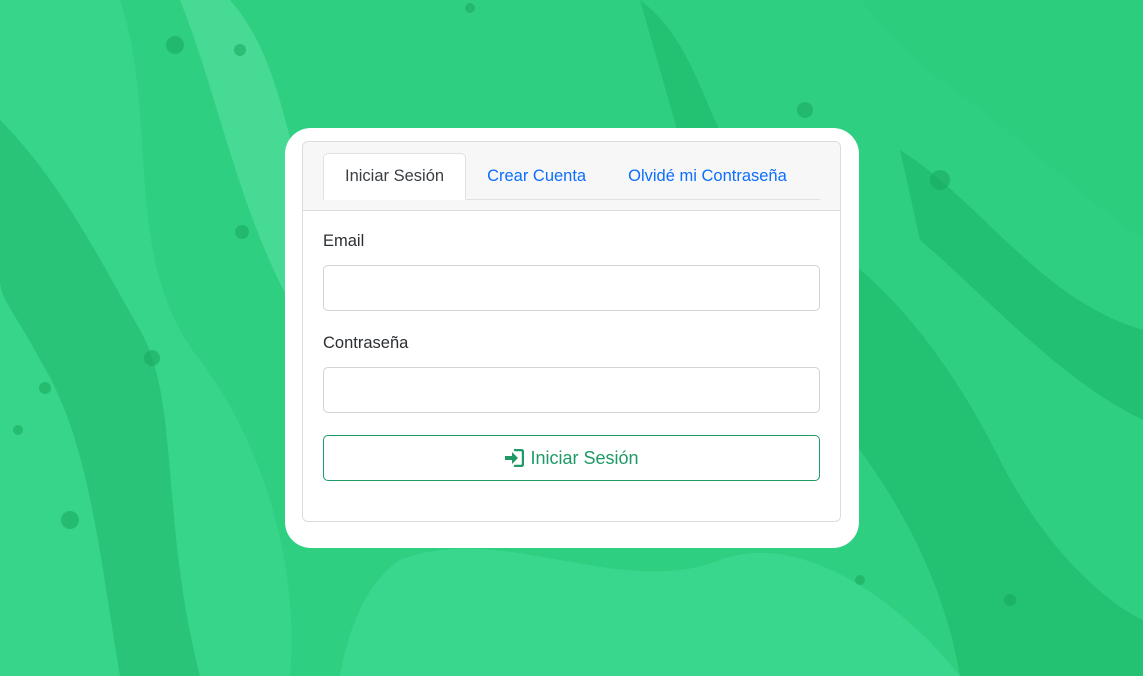 This screenshot has height=676, width=1143. Describe the element at coordinates (514, 458) in the screenshot. I see `sign-in-icon` at that location.